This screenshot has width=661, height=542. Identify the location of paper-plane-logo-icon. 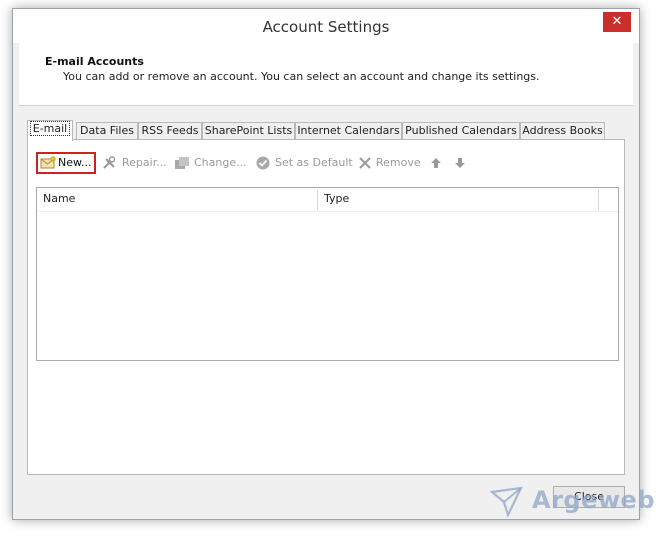
(506, 502).